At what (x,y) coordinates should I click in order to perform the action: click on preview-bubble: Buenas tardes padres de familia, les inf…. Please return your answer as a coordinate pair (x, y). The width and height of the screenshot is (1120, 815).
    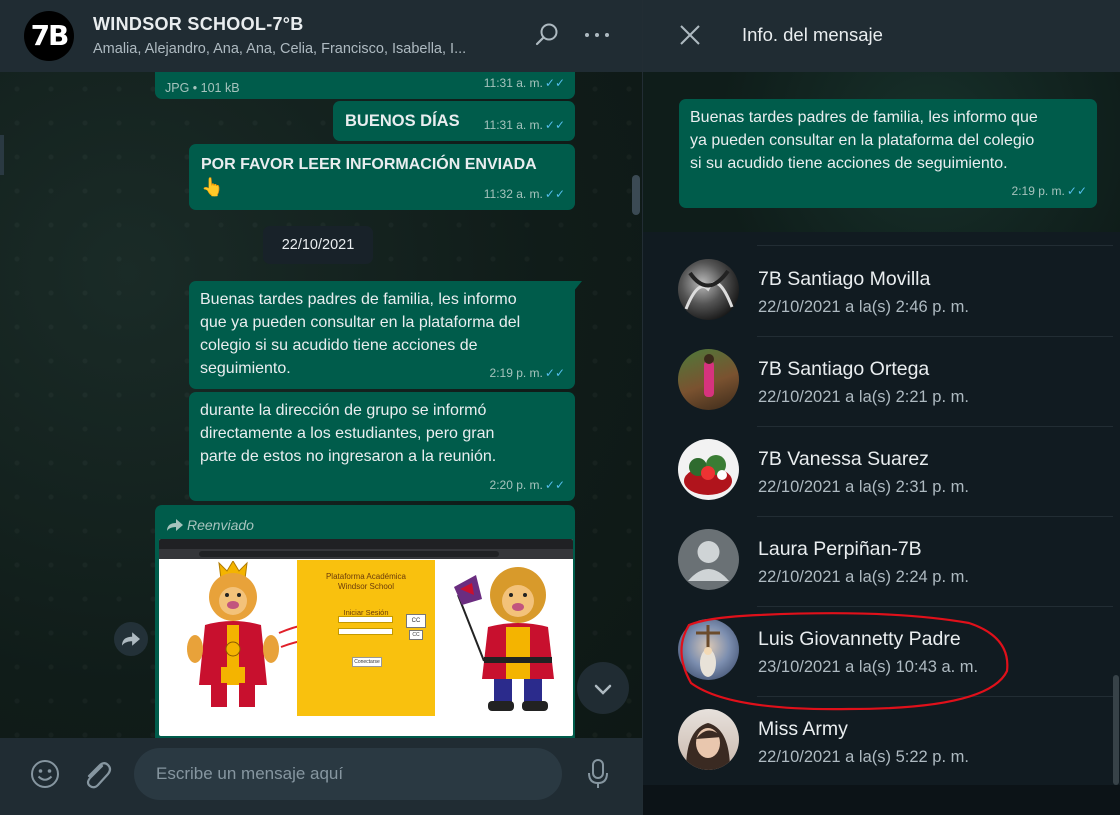
    Looking at the image, I should click on (888, 153).